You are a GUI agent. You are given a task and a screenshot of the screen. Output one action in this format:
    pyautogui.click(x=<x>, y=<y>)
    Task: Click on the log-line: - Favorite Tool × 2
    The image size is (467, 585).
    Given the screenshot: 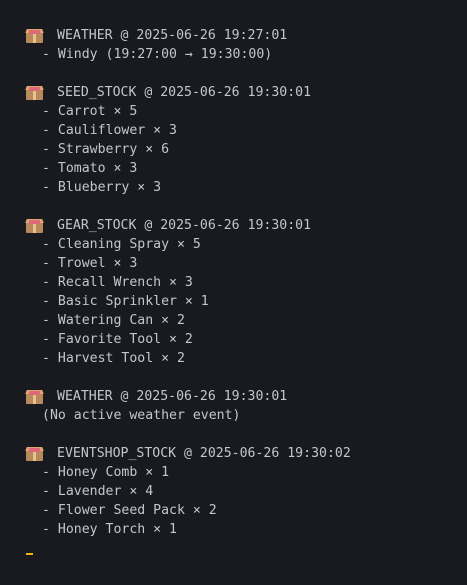 What is the action you would take?
    pyautogui.click(x=117, y=339)
    